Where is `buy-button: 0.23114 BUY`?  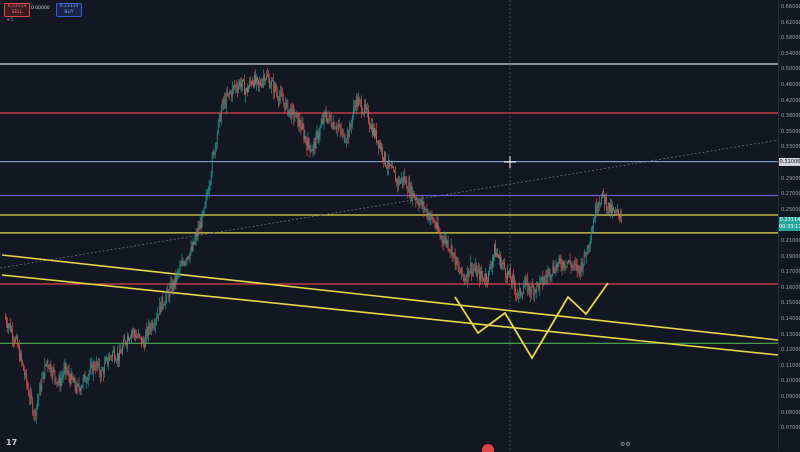 buy-button: 0.23114 BUY is located at coordinates (69, 10).